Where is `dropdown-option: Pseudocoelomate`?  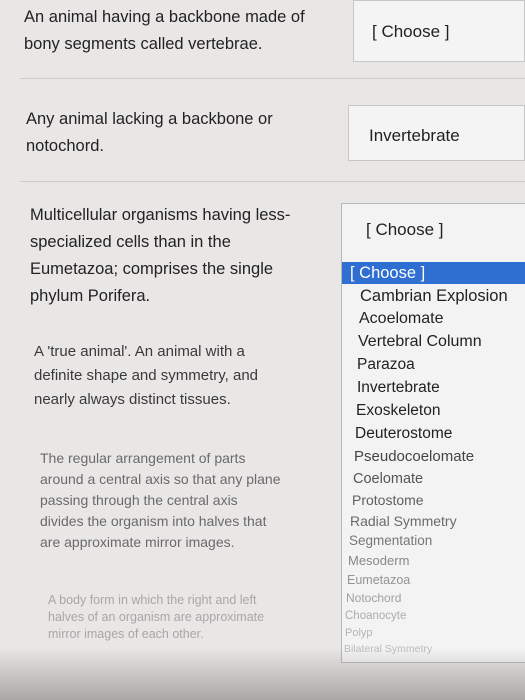 dropdown-option: Pseudocoelomate is located at coordinates (433, 457).